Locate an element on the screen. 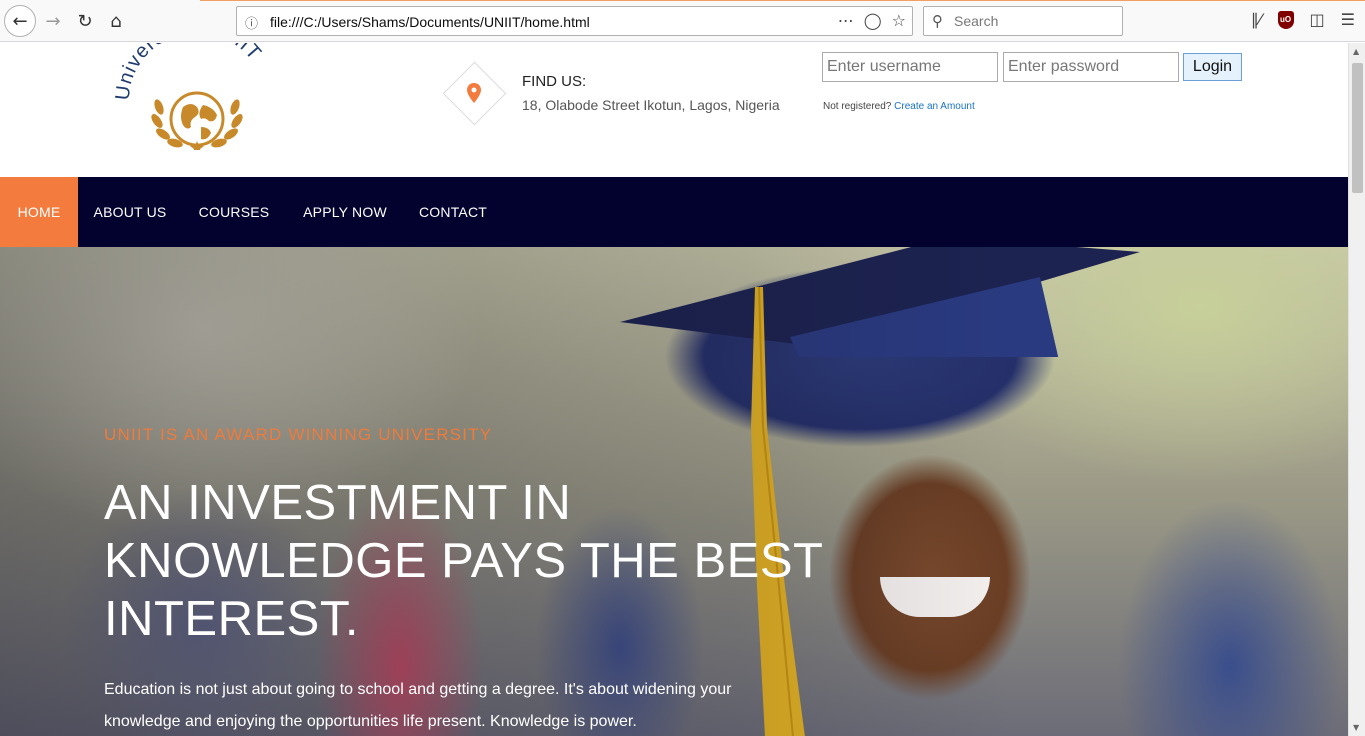  hero-tagline: UNIIT IS AN AWARD WINNING UNIVERSITY is located at coordinates (298, 434).